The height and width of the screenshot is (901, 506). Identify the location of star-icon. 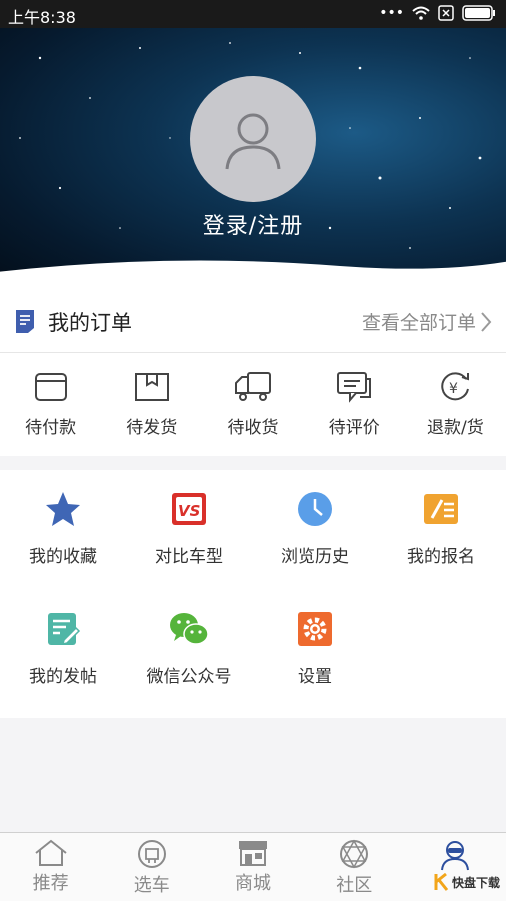
(63, 509).